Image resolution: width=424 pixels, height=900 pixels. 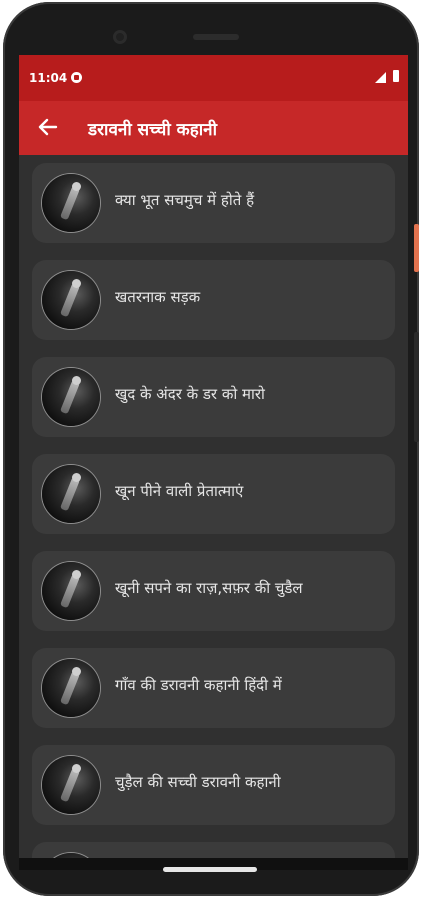 What do you see at coordinates (120, 37) in the screenshot?
I see `front-camera` at bounding box center [120, 37].